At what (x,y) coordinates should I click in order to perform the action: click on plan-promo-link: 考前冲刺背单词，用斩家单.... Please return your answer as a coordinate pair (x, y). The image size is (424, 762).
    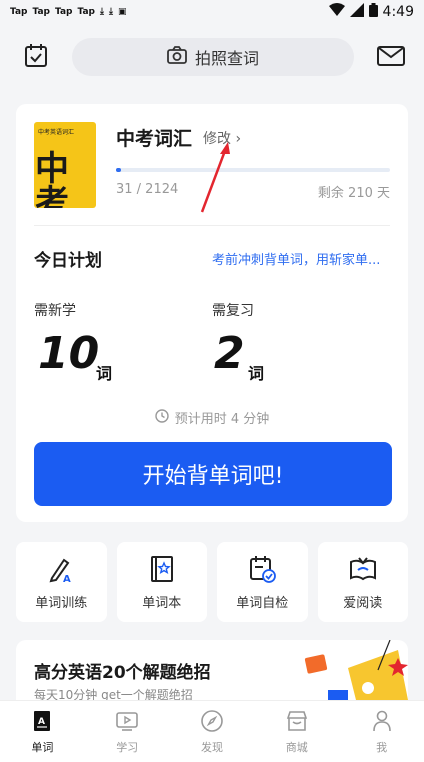
    Looking at the image, I should click on (302, 258).